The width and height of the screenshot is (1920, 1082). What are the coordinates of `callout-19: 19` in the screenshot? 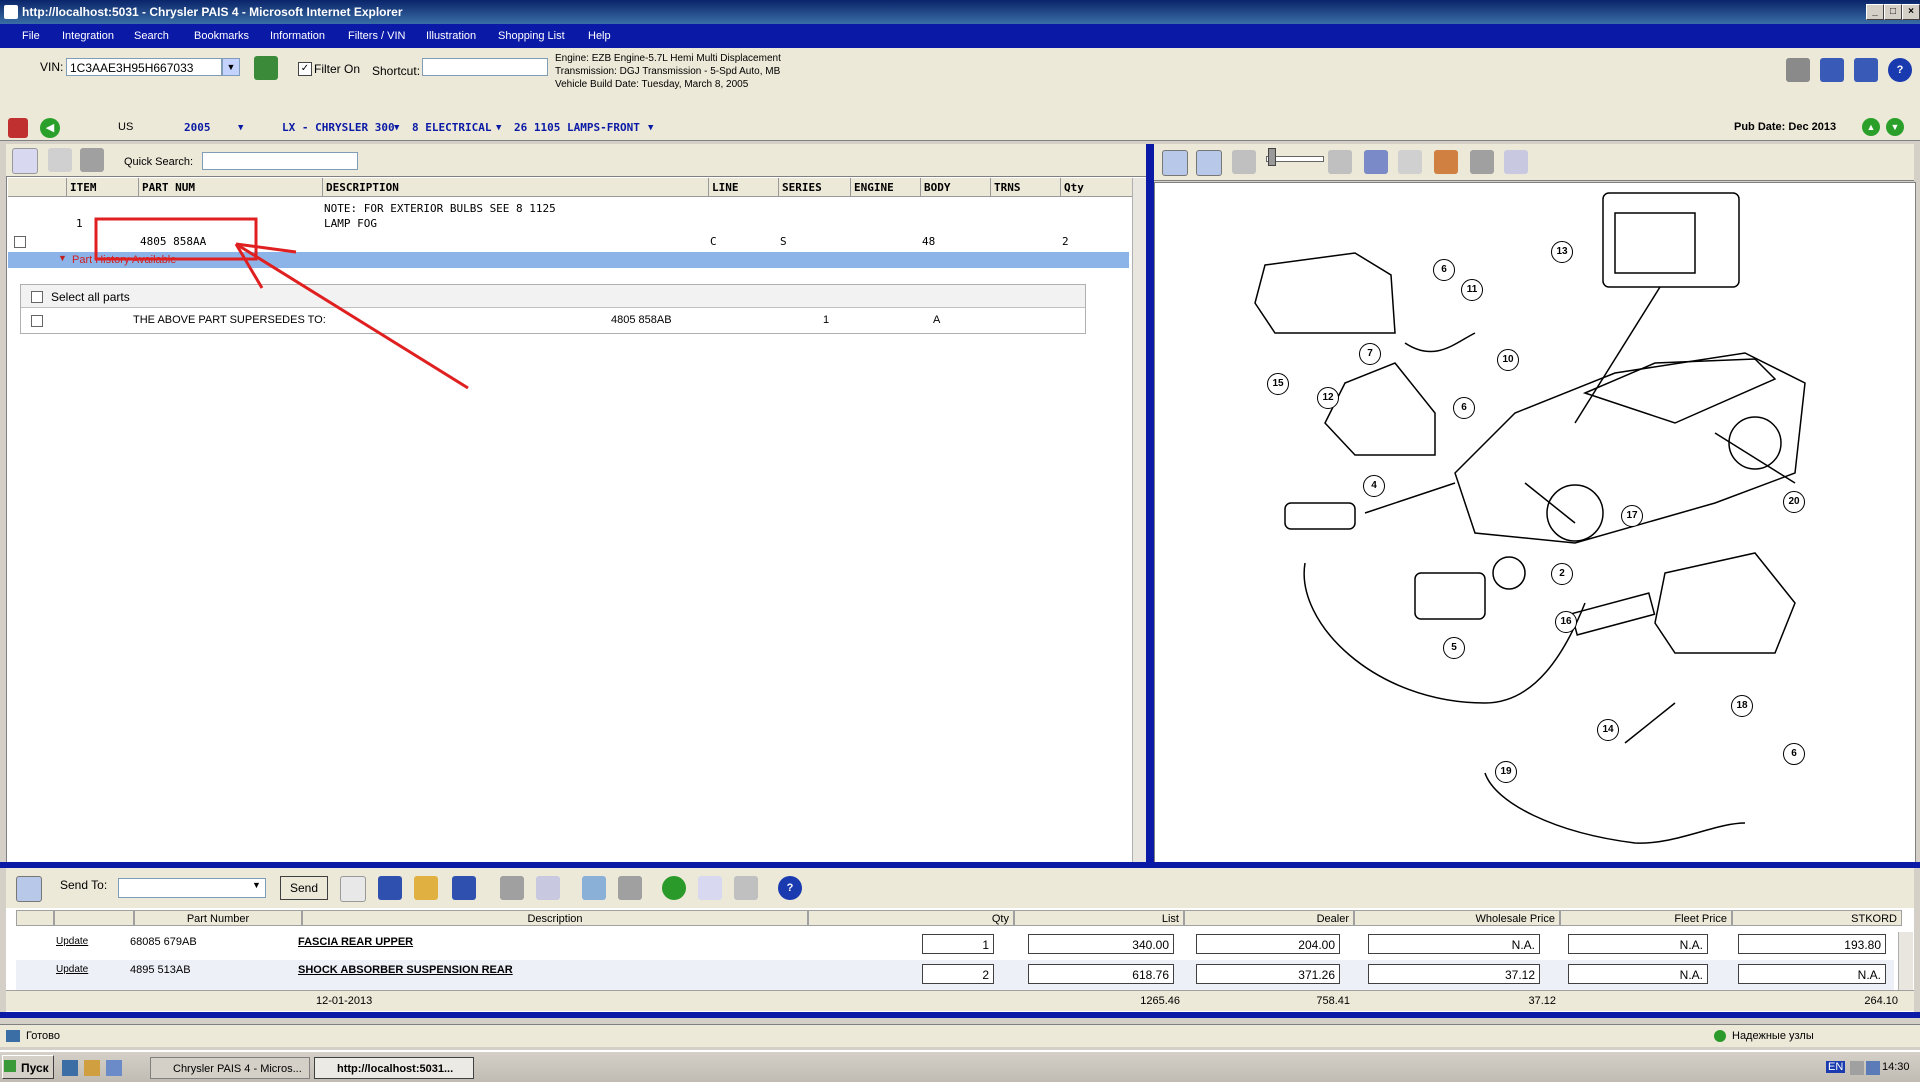 It's located at (1506, 772).